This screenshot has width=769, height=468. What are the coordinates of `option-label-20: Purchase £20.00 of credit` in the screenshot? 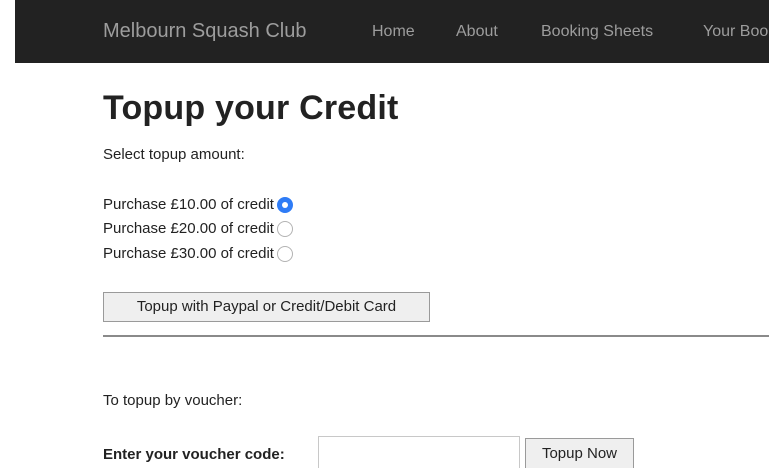 It's located at (188, 228).